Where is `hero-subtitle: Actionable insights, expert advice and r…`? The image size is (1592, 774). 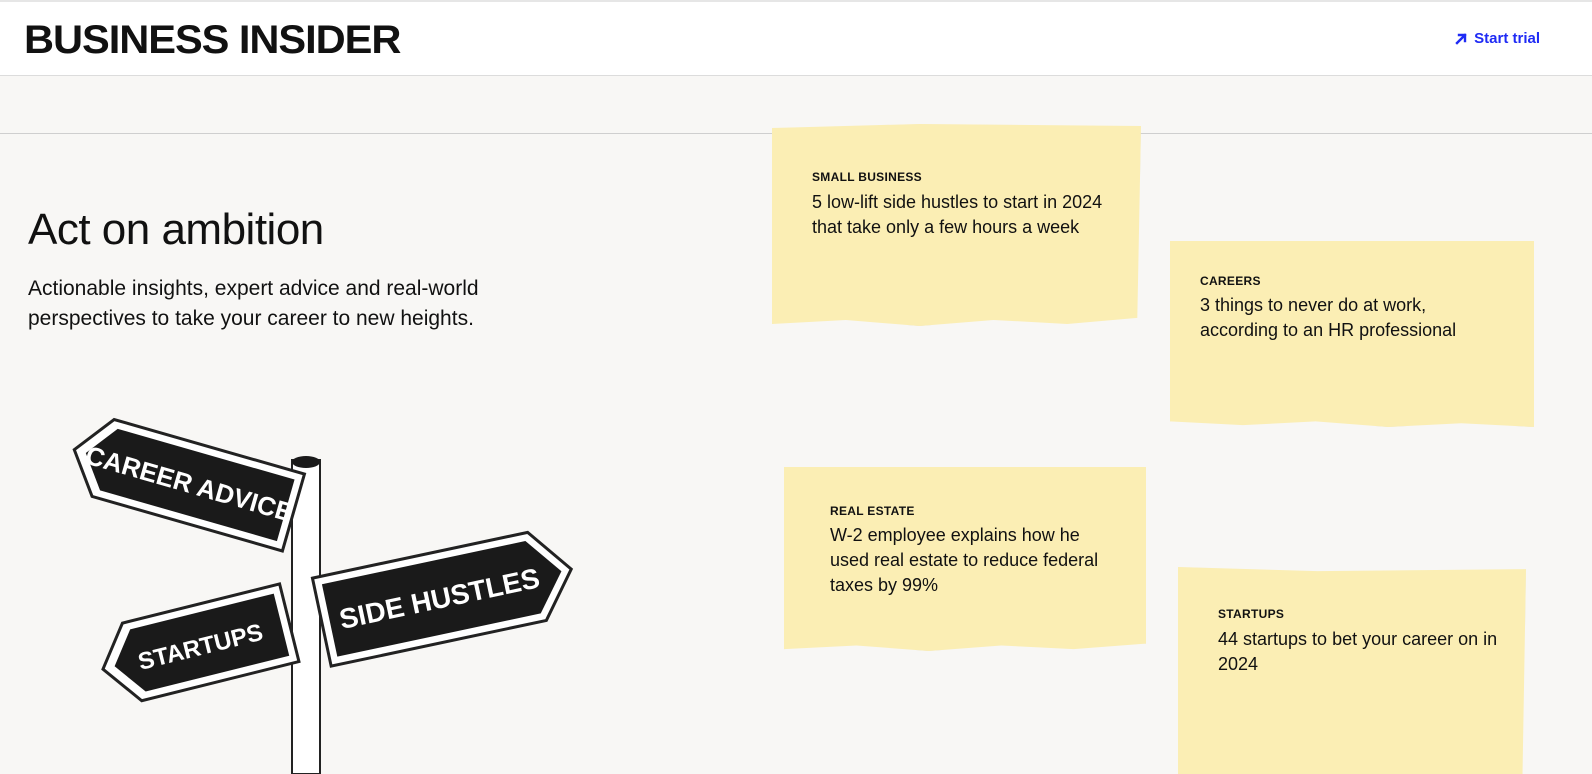 hero-subtitle: Actionable insights, expert advice and r… is located at coordinates (253, 303).